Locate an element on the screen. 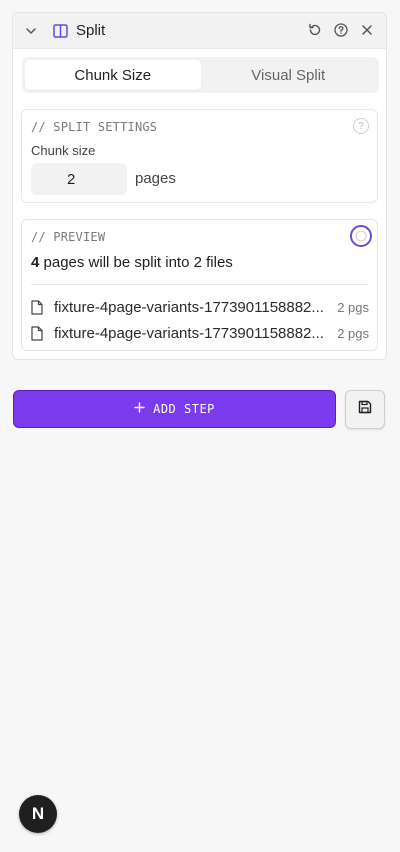 Image resolution: width=400 pixels, height=852 pixels. preview-divider is located at coordinates (199, 284).